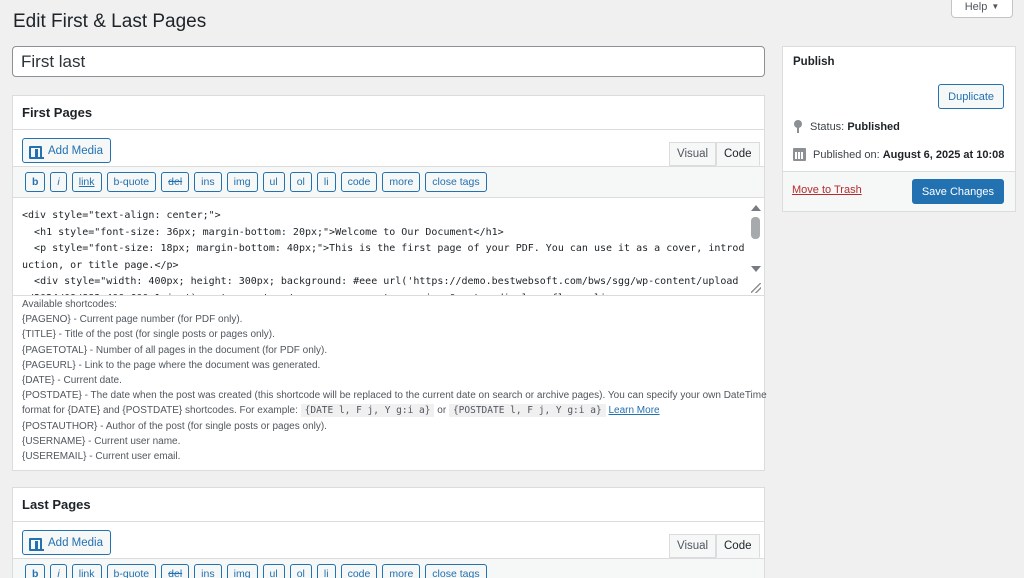 This screenshot has width=1024, height=578. I want to click on example-postdate-code: {POSTDATE l, F j, Y g:i a}, so click(527, 411).